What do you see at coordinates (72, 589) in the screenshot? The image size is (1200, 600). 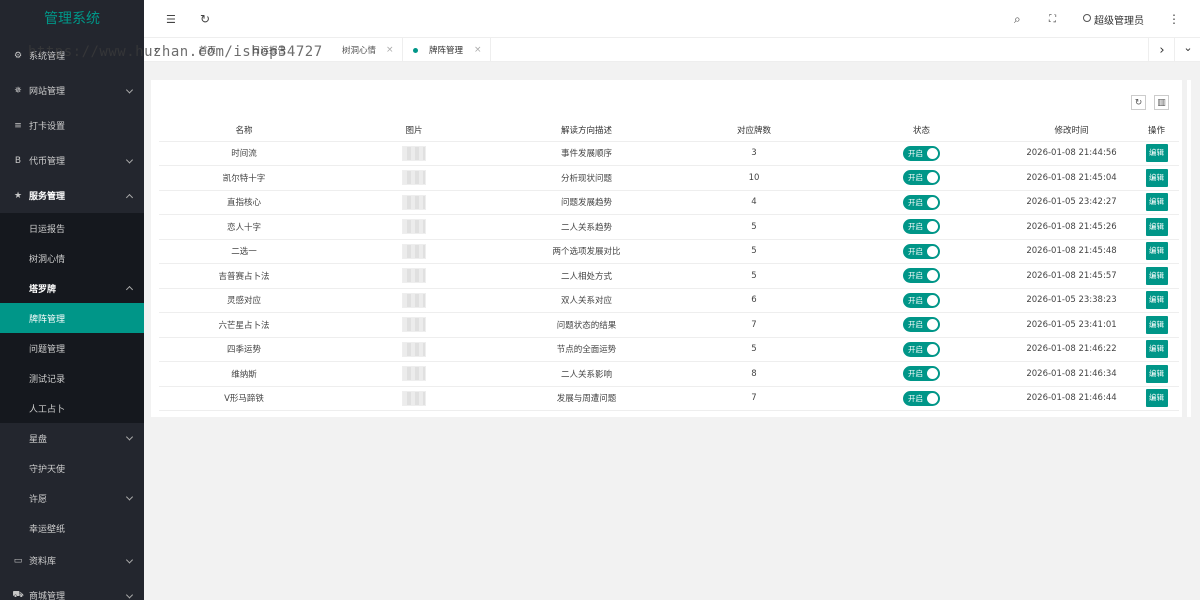 I see `sidebar-item-cart: ⛟ 商城管理` at bounding box center [72, 589].